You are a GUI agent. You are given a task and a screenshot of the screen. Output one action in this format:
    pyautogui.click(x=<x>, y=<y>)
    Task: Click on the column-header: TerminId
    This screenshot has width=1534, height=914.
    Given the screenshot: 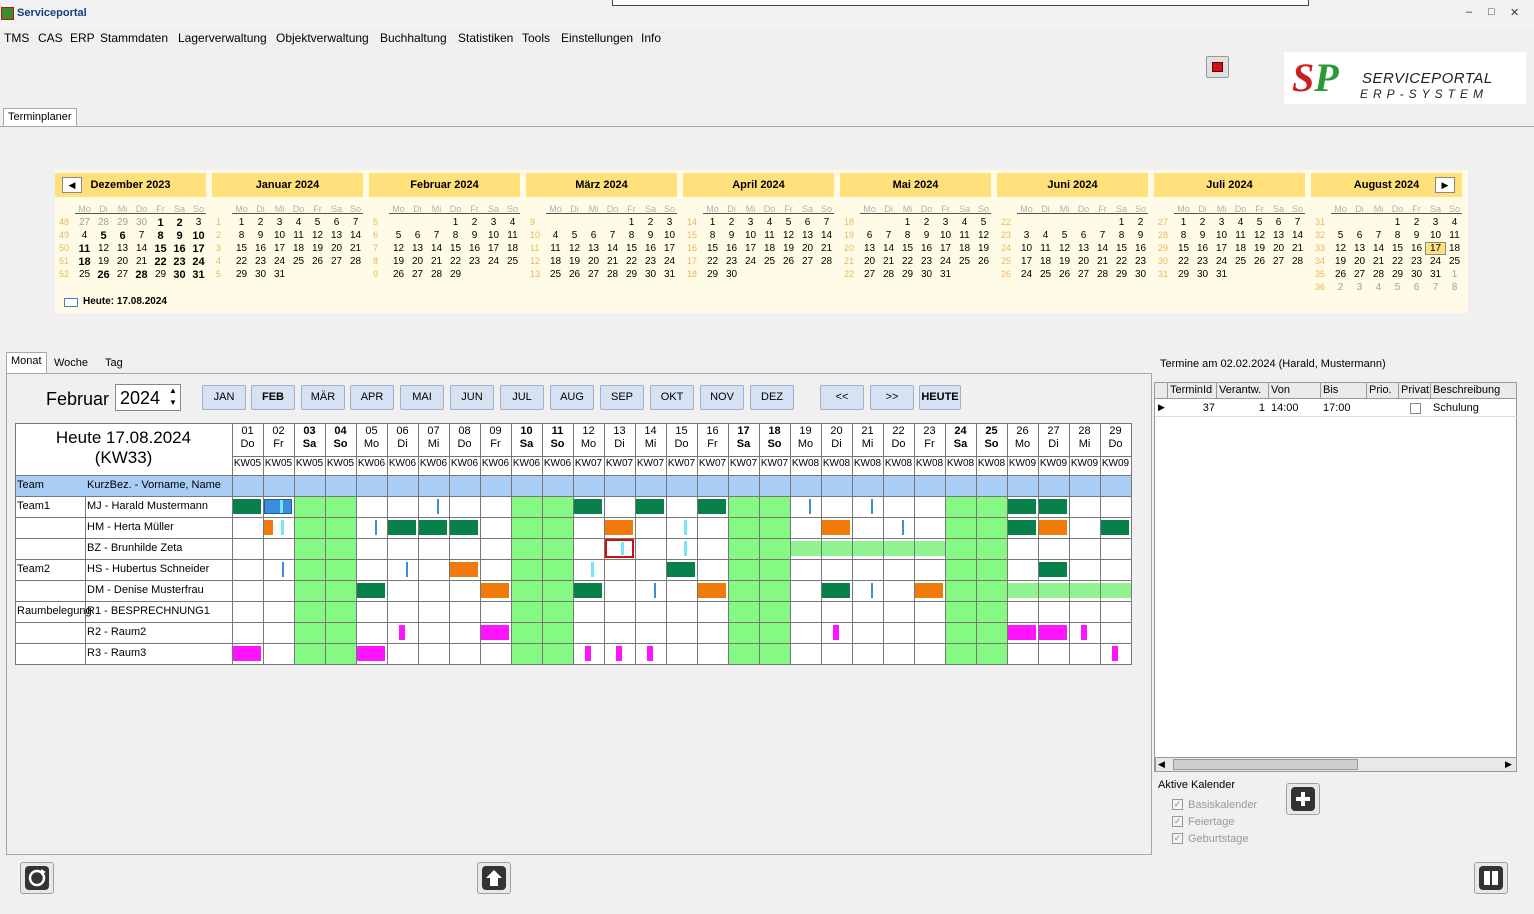 What is the action you would take?
    pyautogui.click(x=1192, y=391)
    